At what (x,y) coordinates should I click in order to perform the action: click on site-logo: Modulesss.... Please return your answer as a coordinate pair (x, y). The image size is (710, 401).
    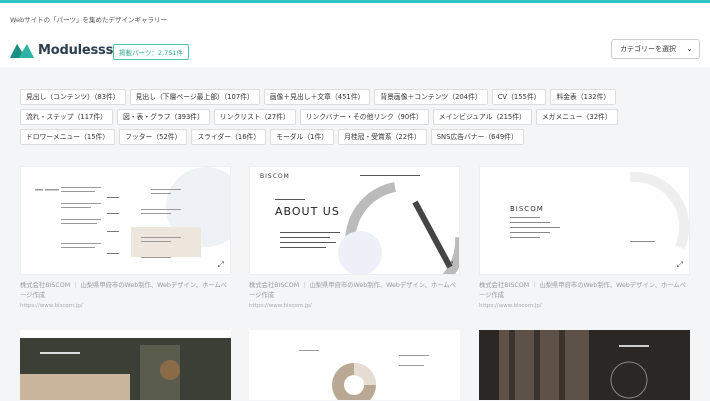
    Looking at the image, I should click on (69, 50).